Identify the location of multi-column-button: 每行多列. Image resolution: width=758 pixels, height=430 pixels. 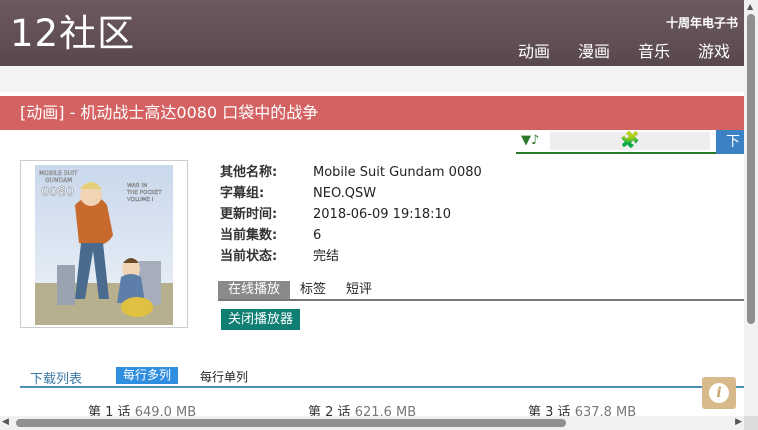
(147, 375).